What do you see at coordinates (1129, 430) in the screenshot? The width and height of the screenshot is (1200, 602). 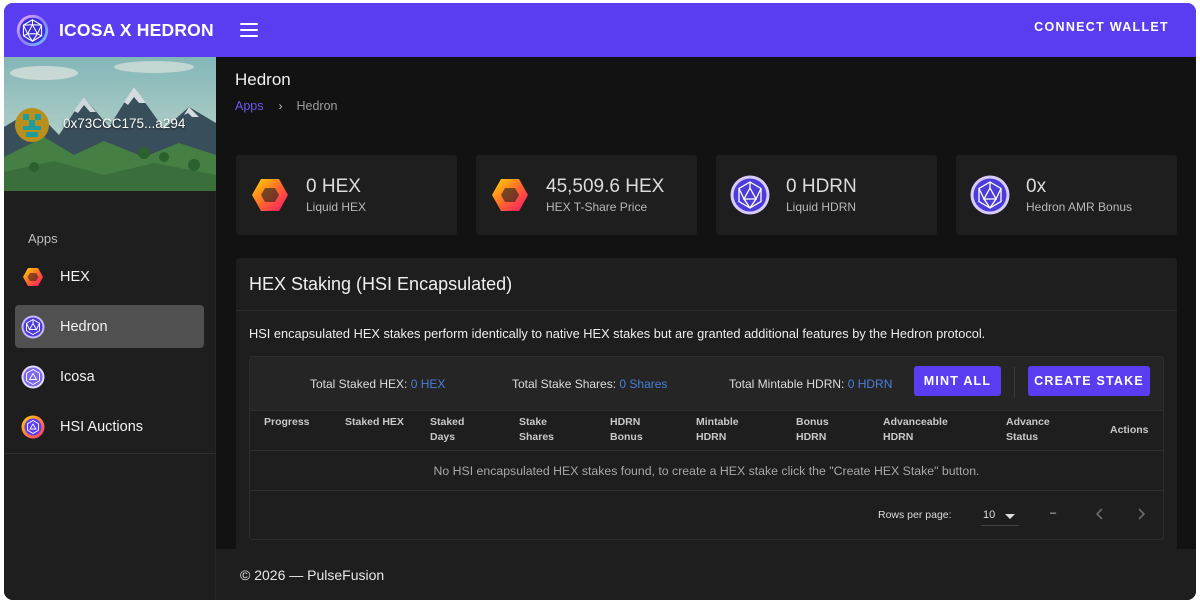 I see `column-header-actions: Actions` at bounding box center [1129, 430].